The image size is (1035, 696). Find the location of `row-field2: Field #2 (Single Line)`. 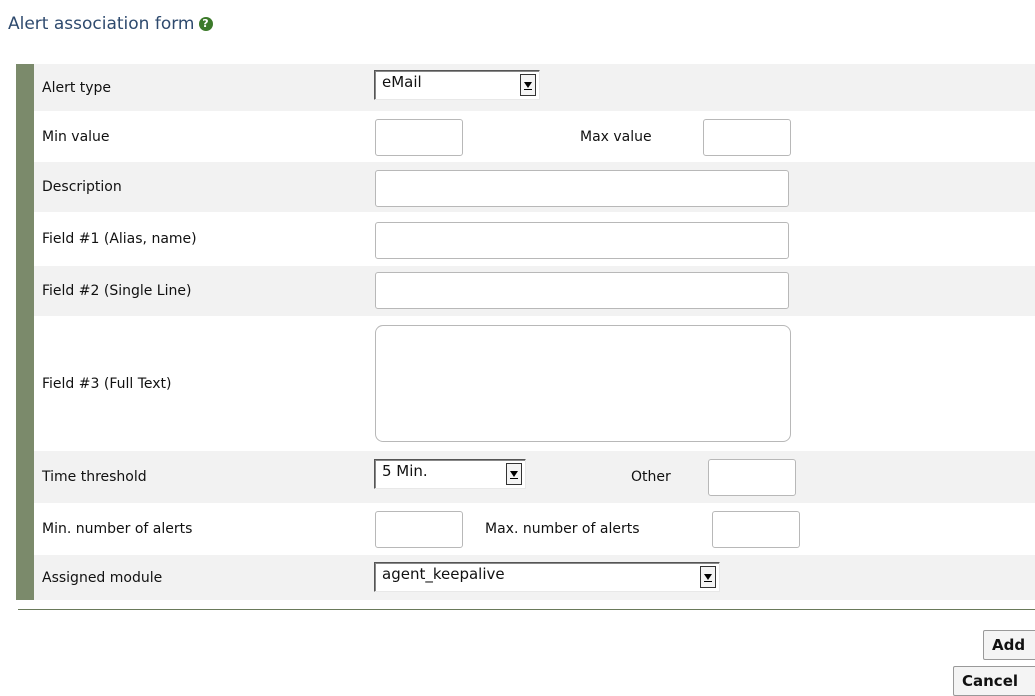

row-field2: Field #2 (Single Line) is located at coordinates (534, 291).